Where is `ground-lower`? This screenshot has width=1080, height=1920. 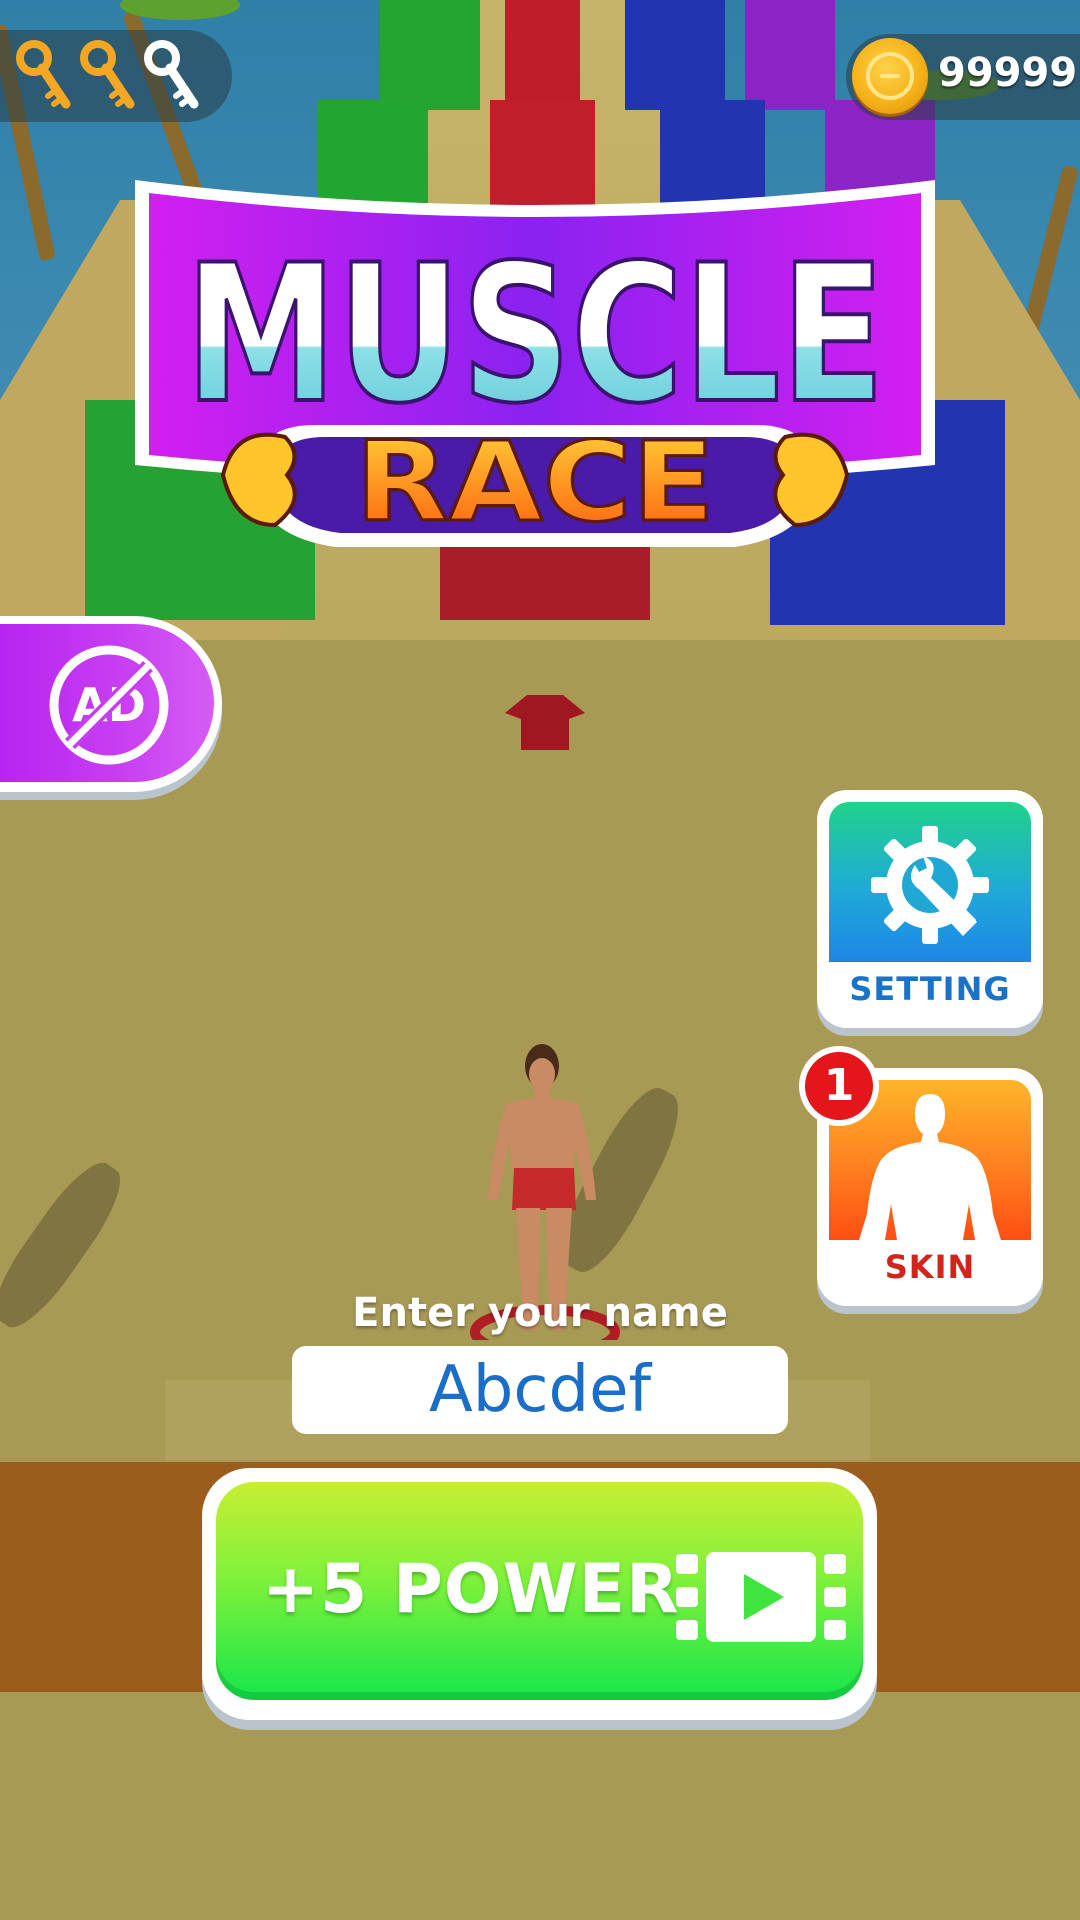 ground-lower is located at coordinates (540, 1806).